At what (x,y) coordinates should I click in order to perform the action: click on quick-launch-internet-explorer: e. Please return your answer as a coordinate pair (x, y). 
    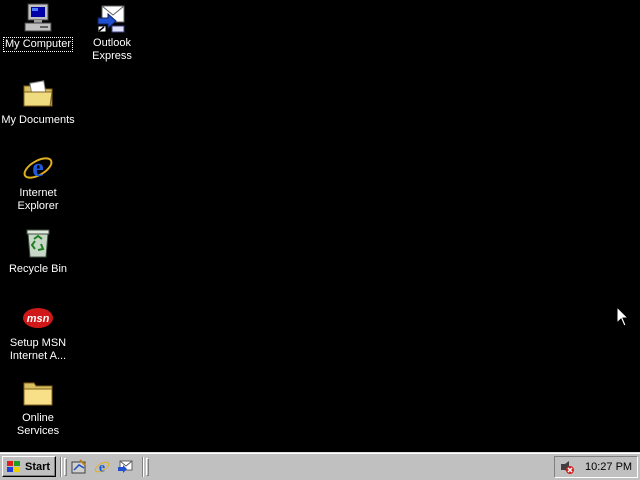
    Looking at the image, I should click on (102, 467).